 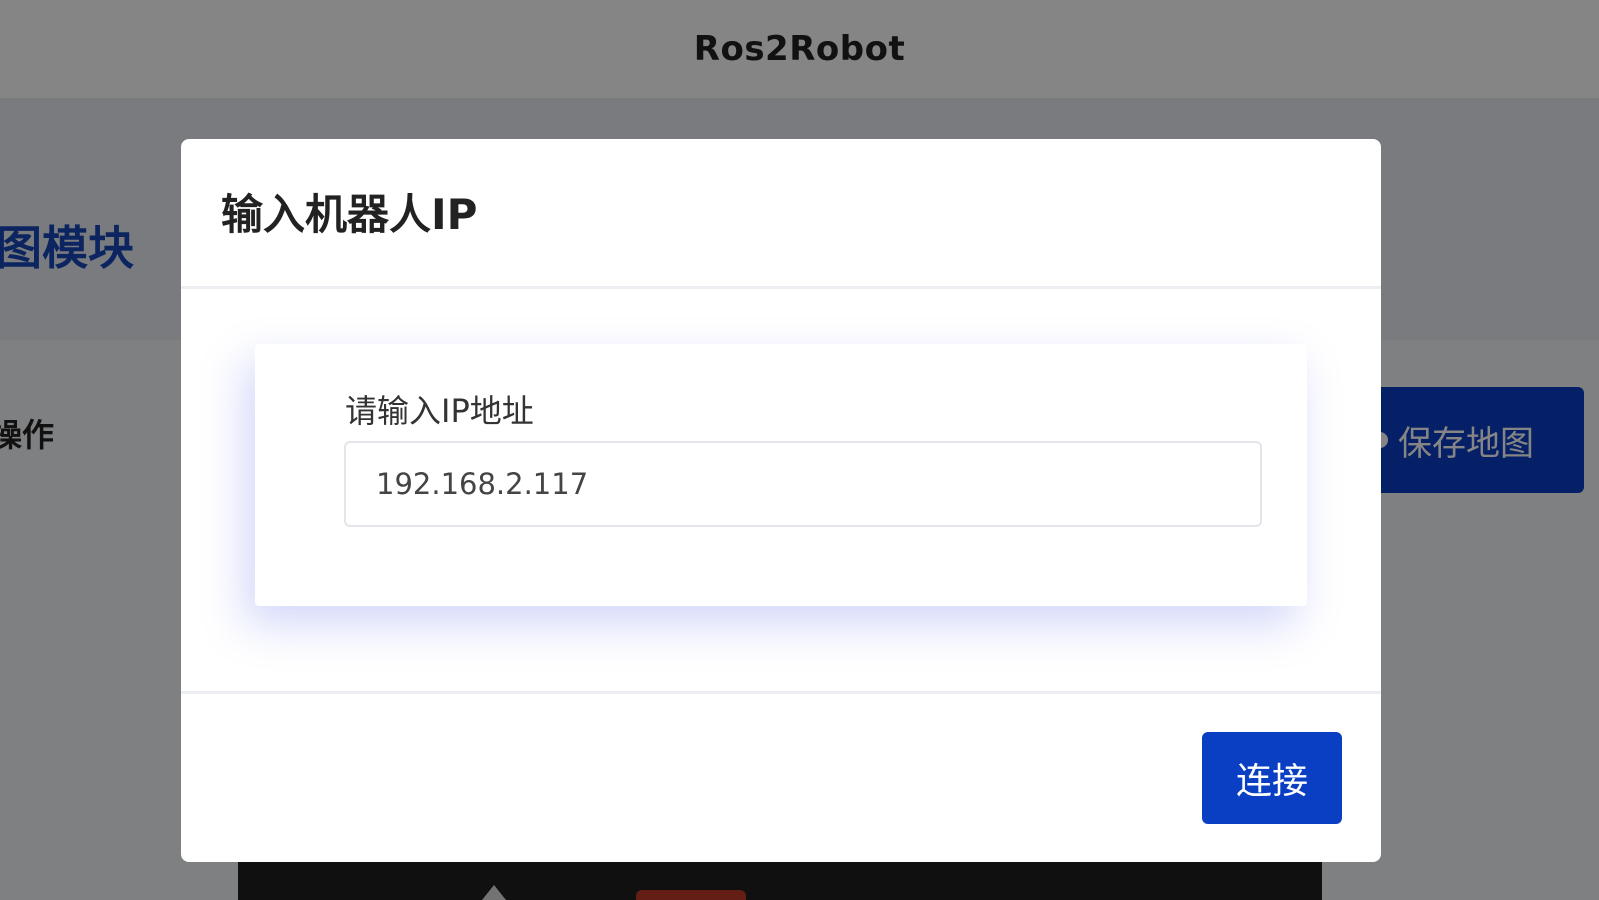 I want to click on ip-address-input, so click(x=803, y=484).